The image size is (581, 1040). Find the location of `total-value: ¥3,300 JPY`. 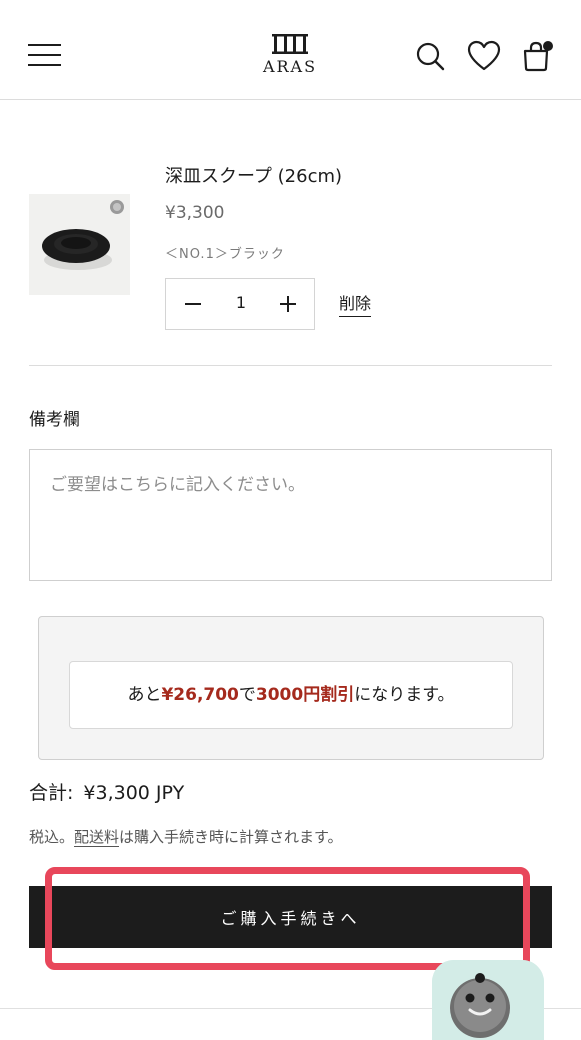

total-value: ¥3,300 JPY is located at coordinates (134, 793).